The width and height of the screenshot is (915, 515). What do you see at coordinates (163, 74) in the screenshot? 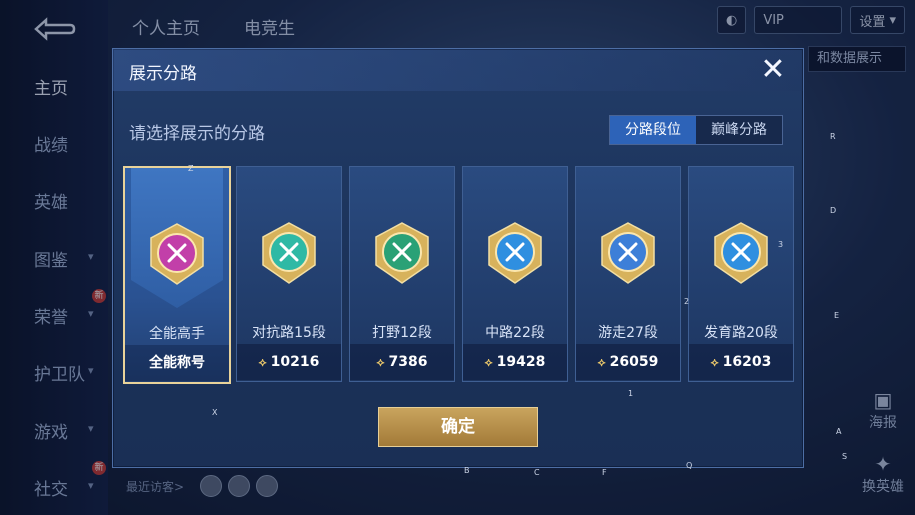
I see `dialog-title: 展示分路` at bounding box center [163, 74].